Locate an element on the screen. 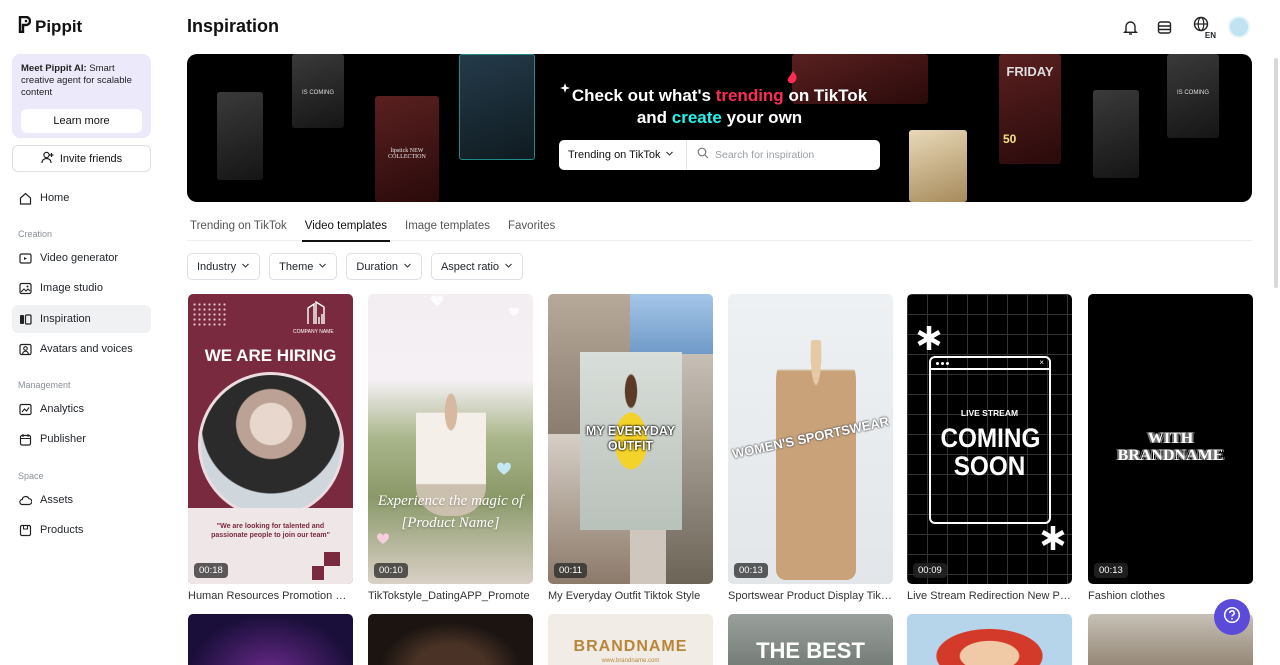  avatar-icon is located at coordinates (25, 349).